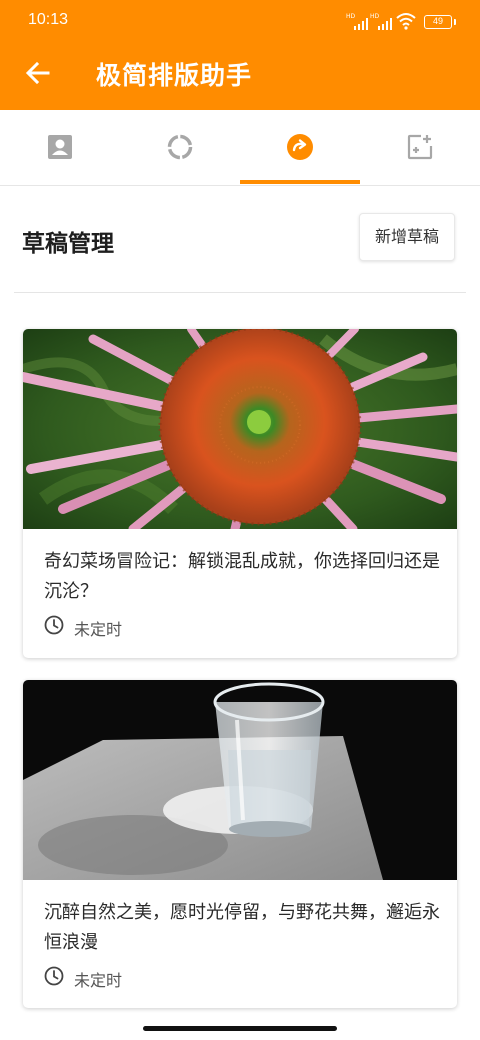 The width and height of the screenshot is (480, 1040). I want to click on page-title: 极简排版助手, so click(174, 75).